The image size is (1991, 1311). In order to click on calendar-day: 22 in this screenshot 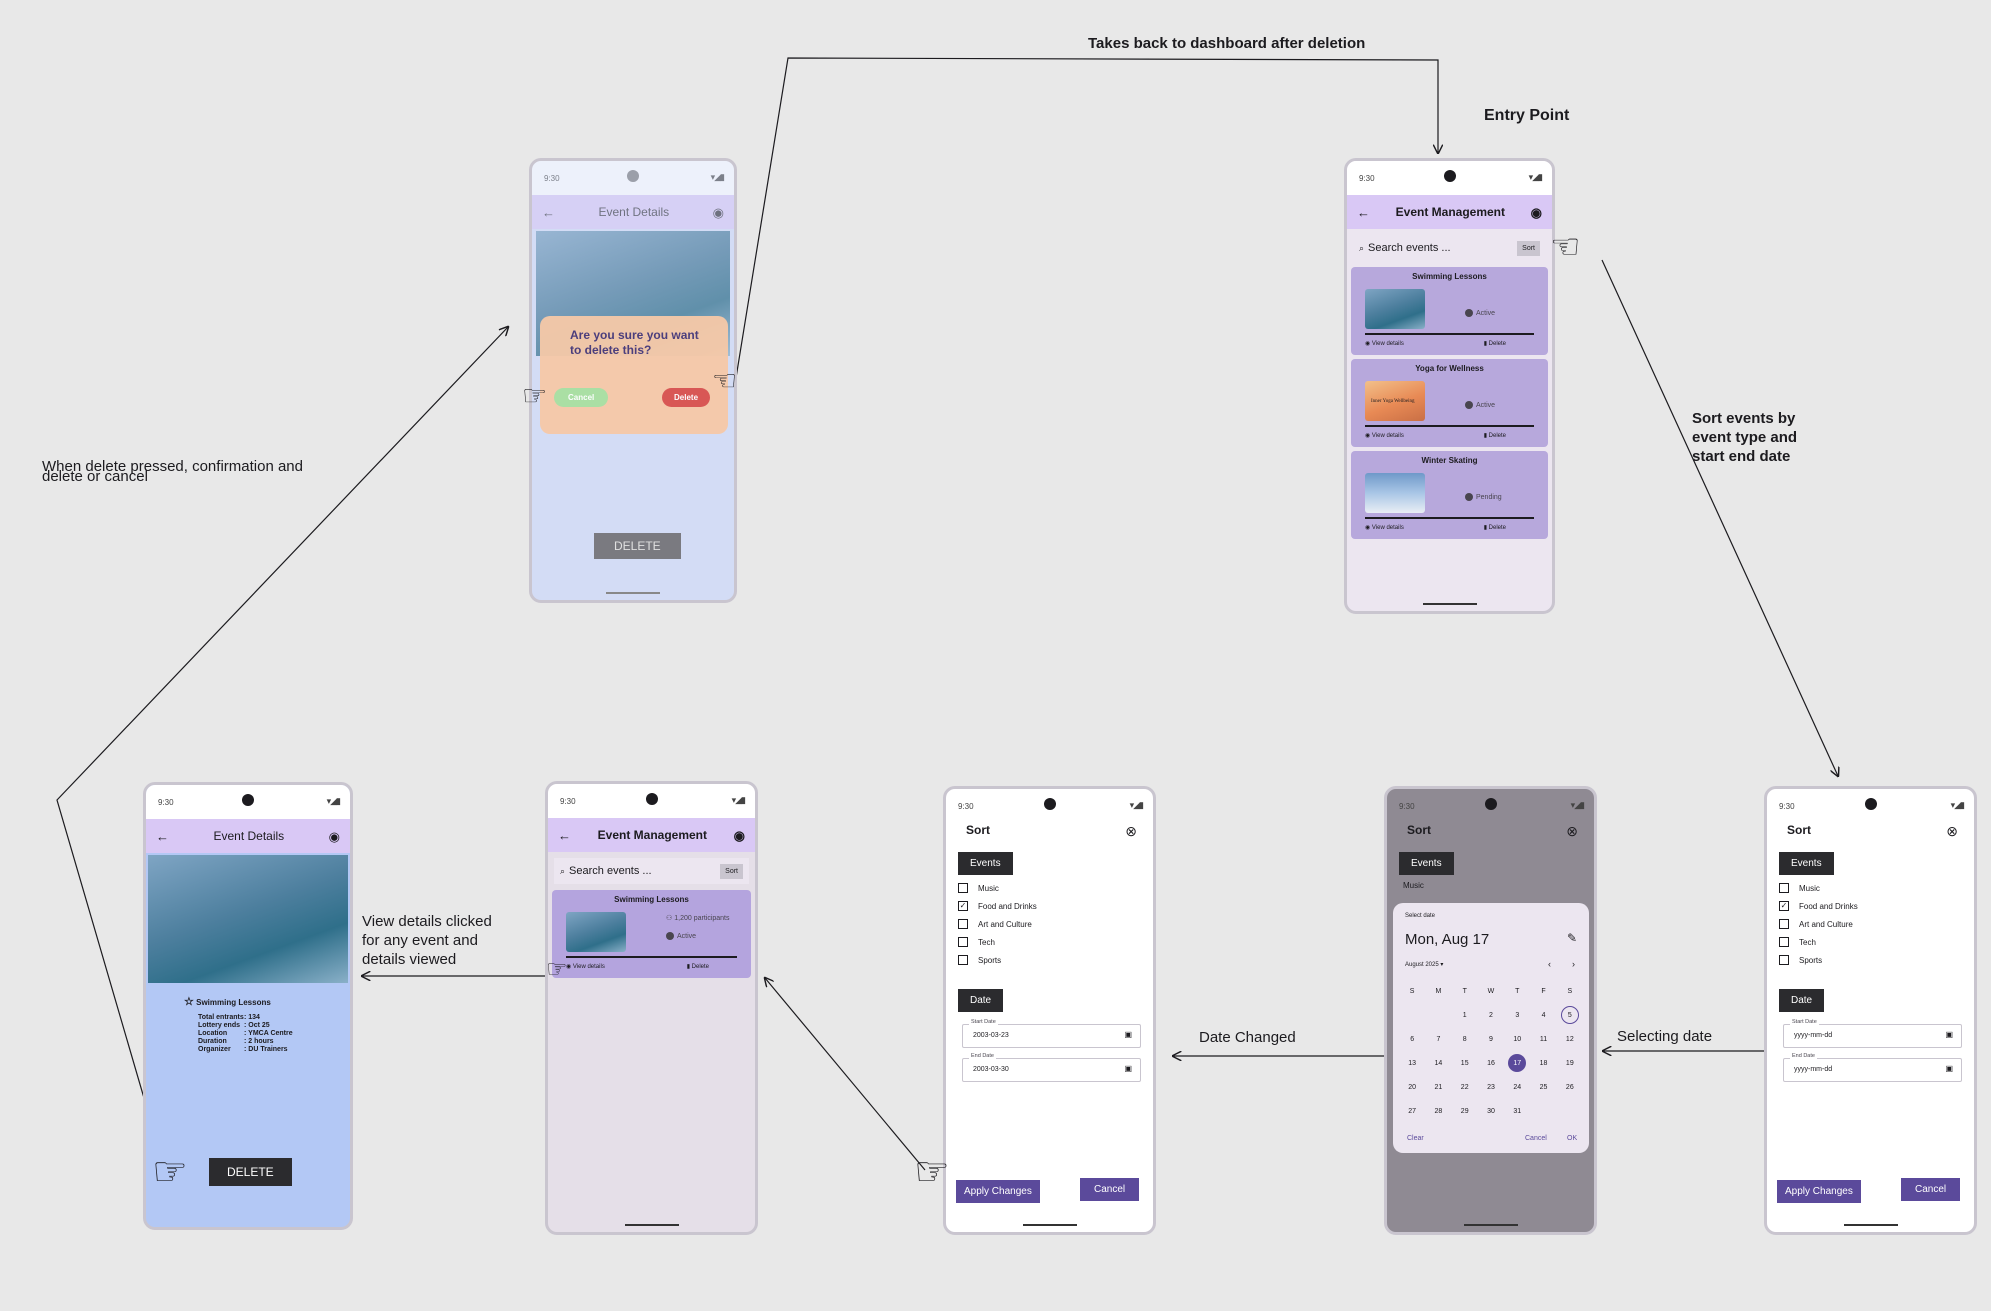, I will do `click(1465, 1087)`.